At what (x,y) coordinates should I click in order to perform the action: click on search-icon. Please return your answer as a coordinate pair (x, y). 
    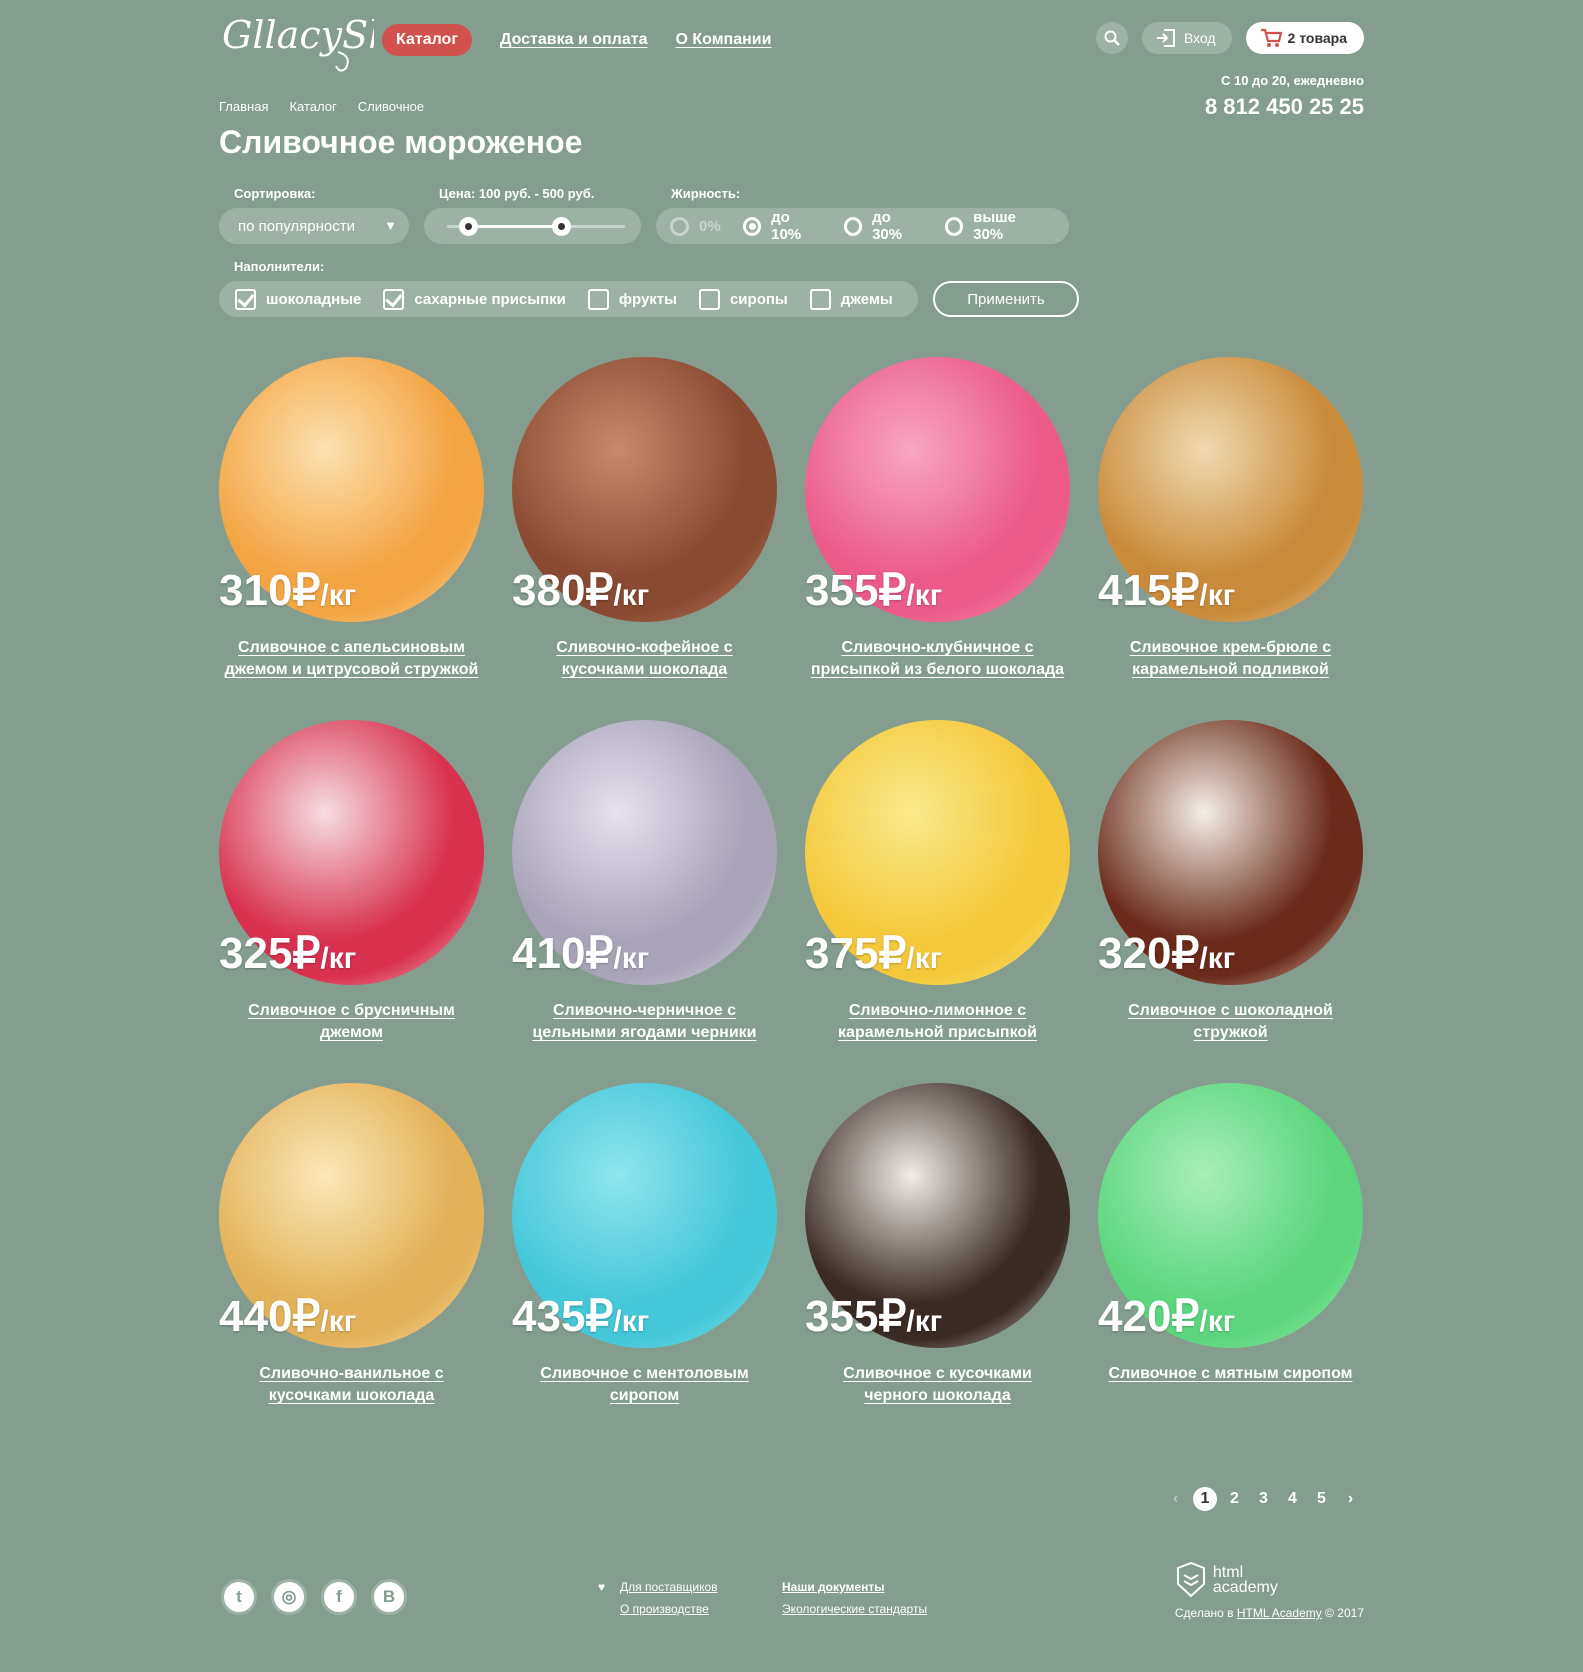
    Looking at the image, I should click on (1112, 38).